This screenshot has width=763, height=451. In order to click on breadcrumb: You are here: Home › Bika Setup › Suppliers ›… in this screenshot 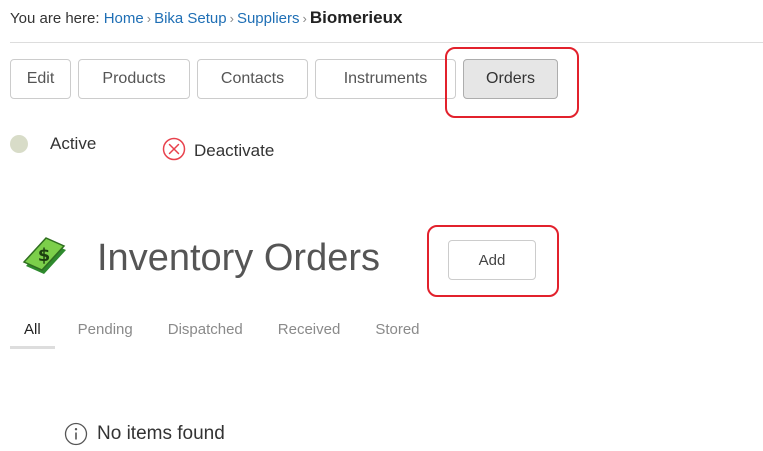, I will do `click(206, 18)`.